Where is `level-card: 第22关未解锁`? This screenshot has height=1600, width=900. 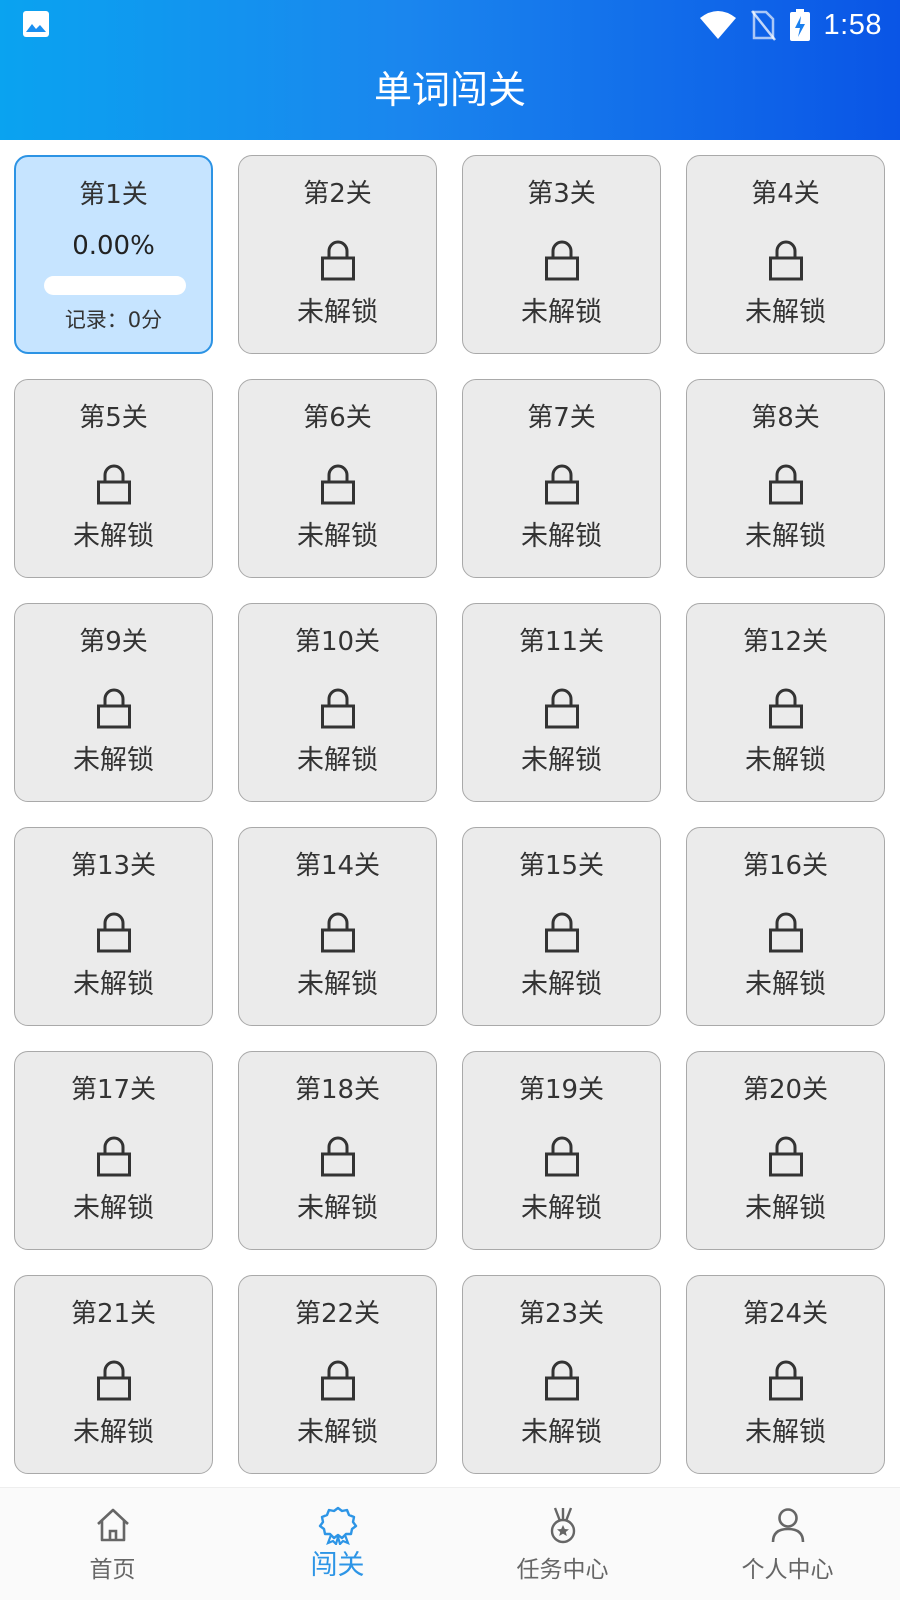 level-card: 第22关未解锁 is located at coordinates (337, 1374).